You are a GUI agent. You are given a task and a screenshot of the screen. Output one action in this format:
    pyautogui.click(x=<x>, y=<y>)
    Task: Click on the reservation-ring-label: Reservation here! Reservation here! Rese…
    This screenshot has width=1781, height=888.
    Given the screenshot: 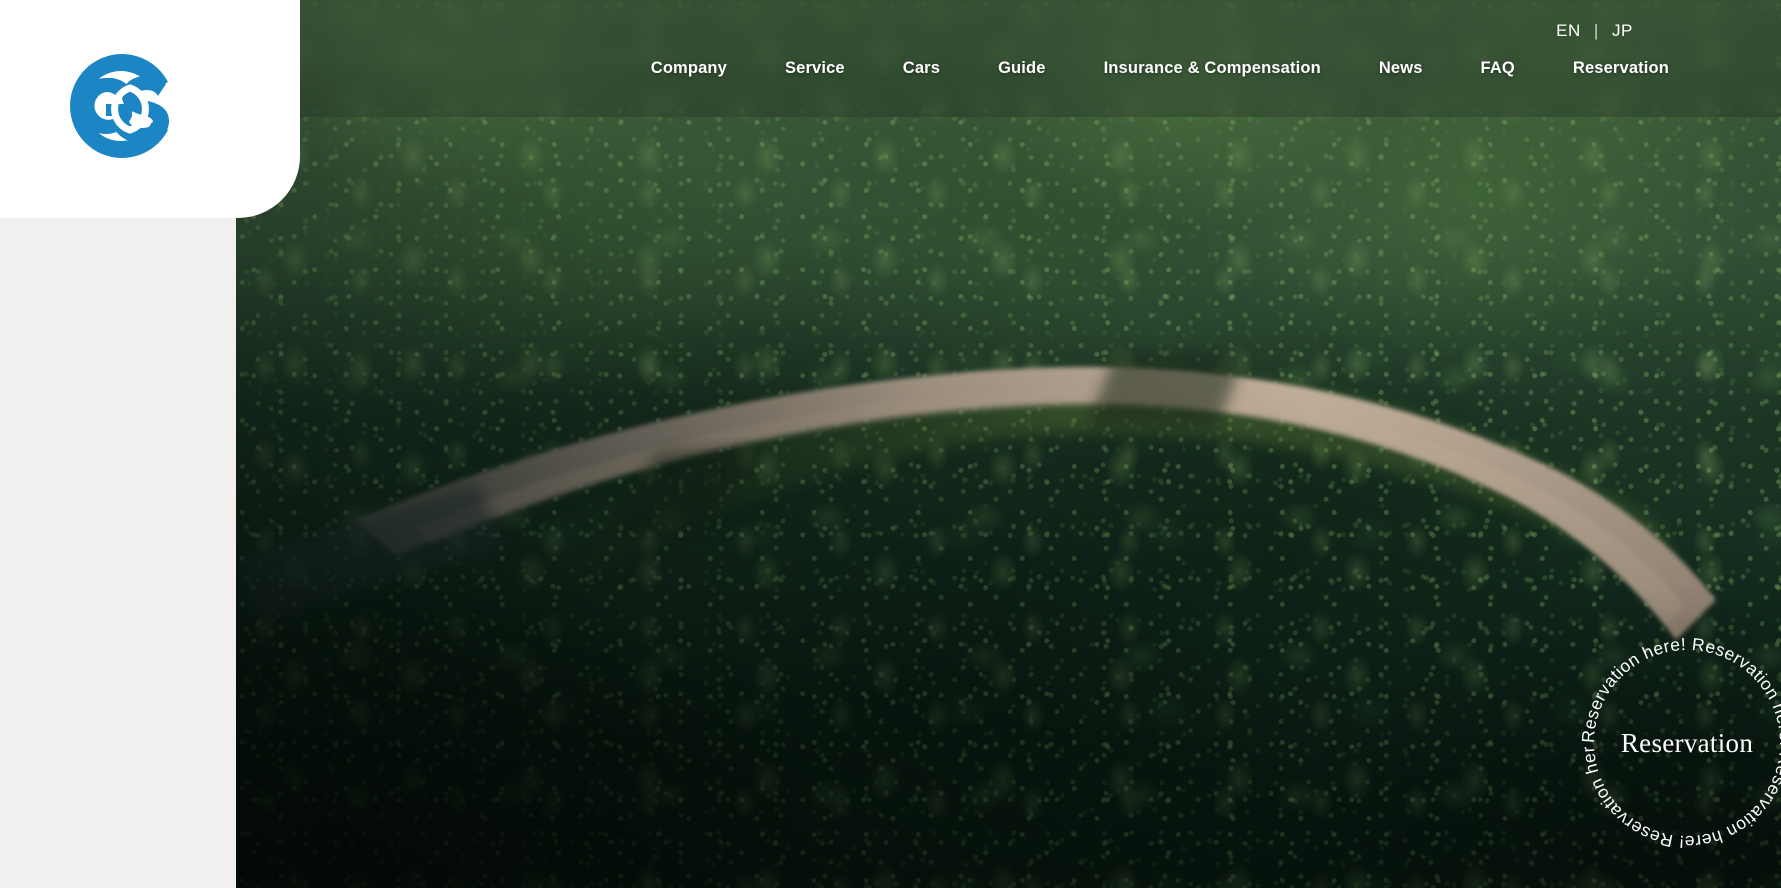 What is the action you would take?
    pyautogui.click(x=1669, y=727)
    